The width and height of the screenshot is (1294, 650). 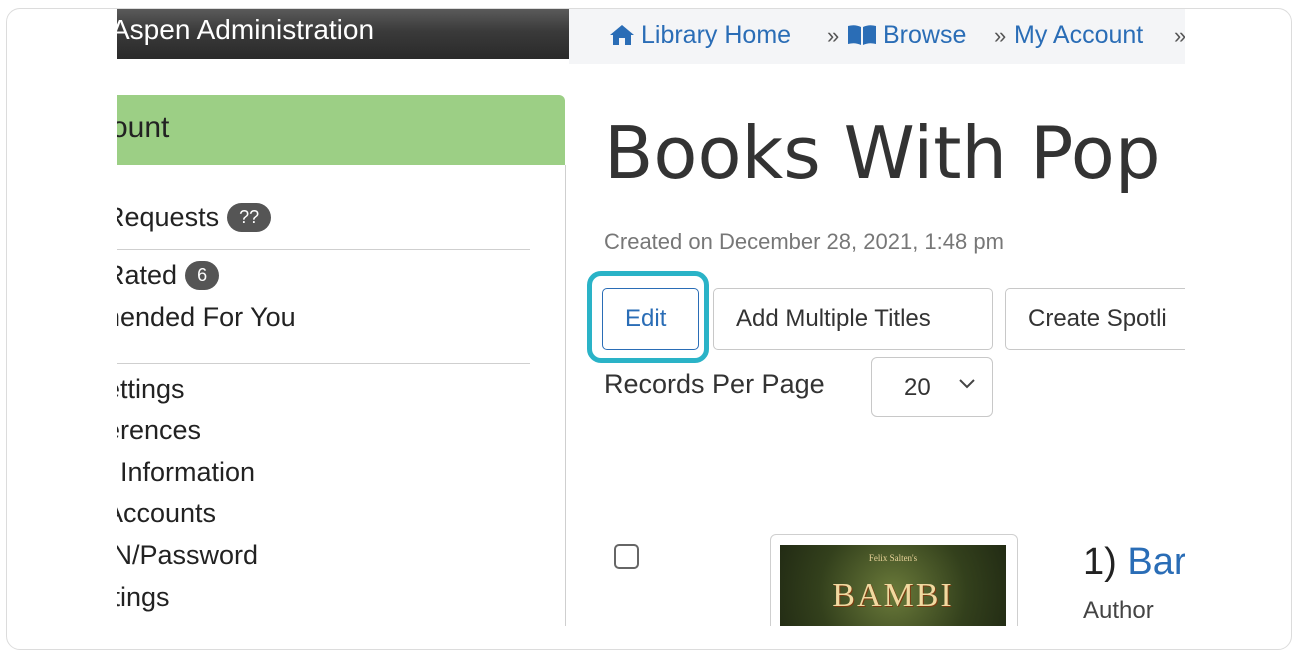 I want to click on home-icon, so click(x=622, y=35).